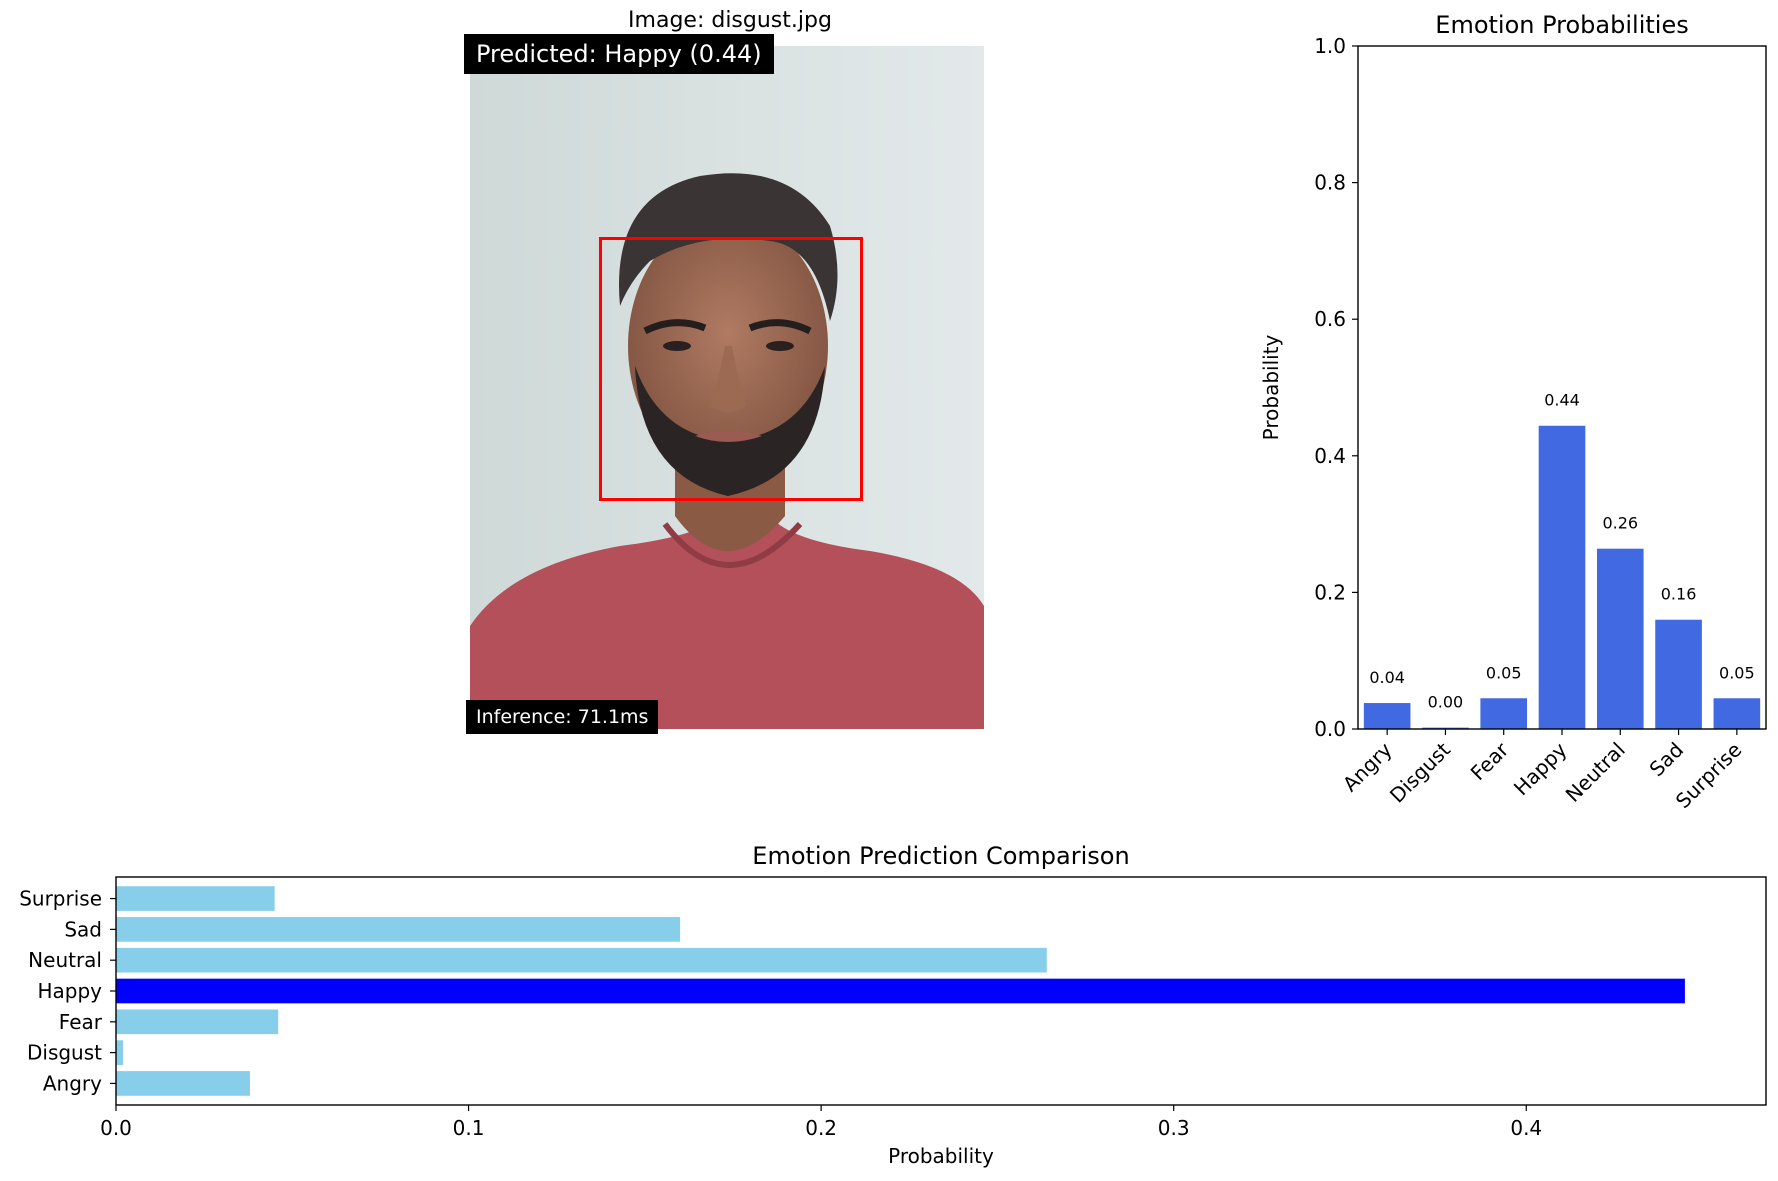 The height and width of the screenshot is (1181, 1778). I want to click on bar-value-label: 0.04, so click(1387, 677).